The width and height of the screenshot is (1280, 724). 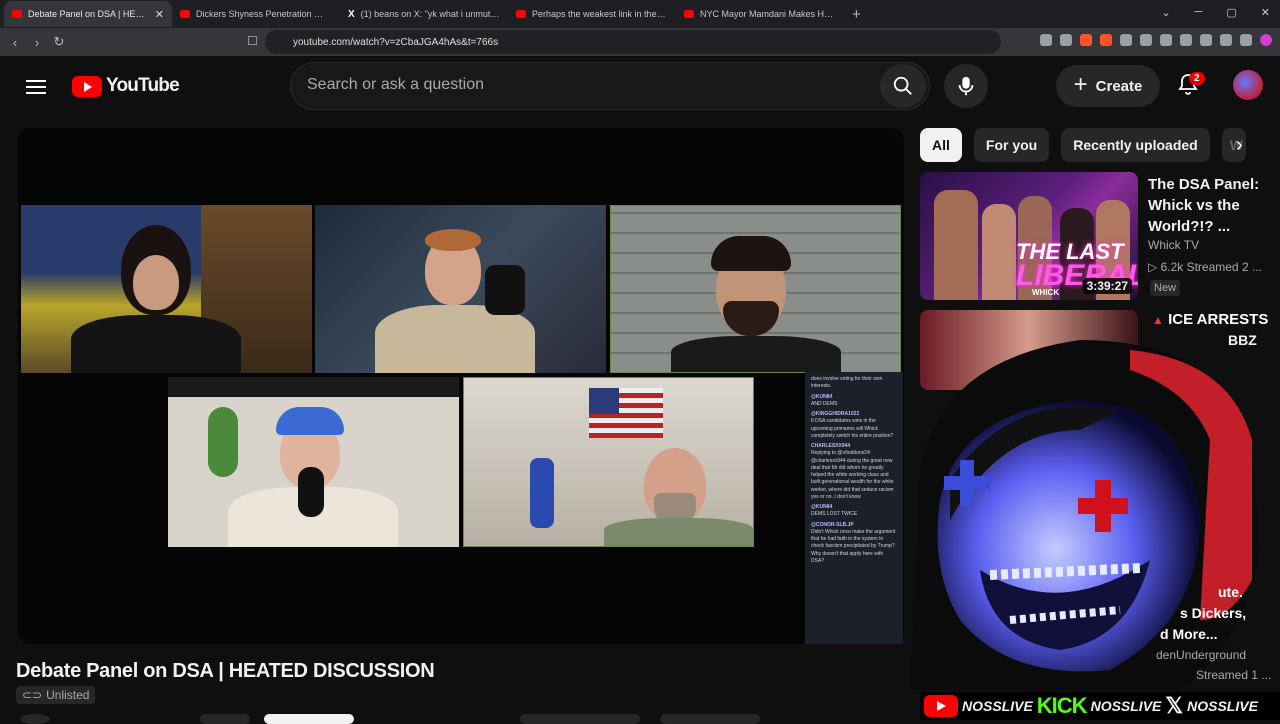 I want to click on tab-search-icon: ⌄, so click(x=1165, y=12).